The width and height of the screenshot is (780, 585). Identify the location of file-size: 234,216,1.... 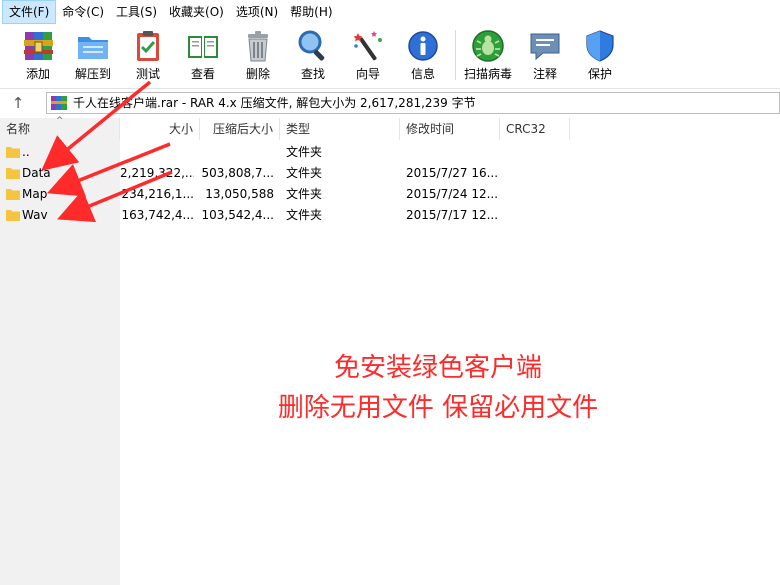
(157, 194).